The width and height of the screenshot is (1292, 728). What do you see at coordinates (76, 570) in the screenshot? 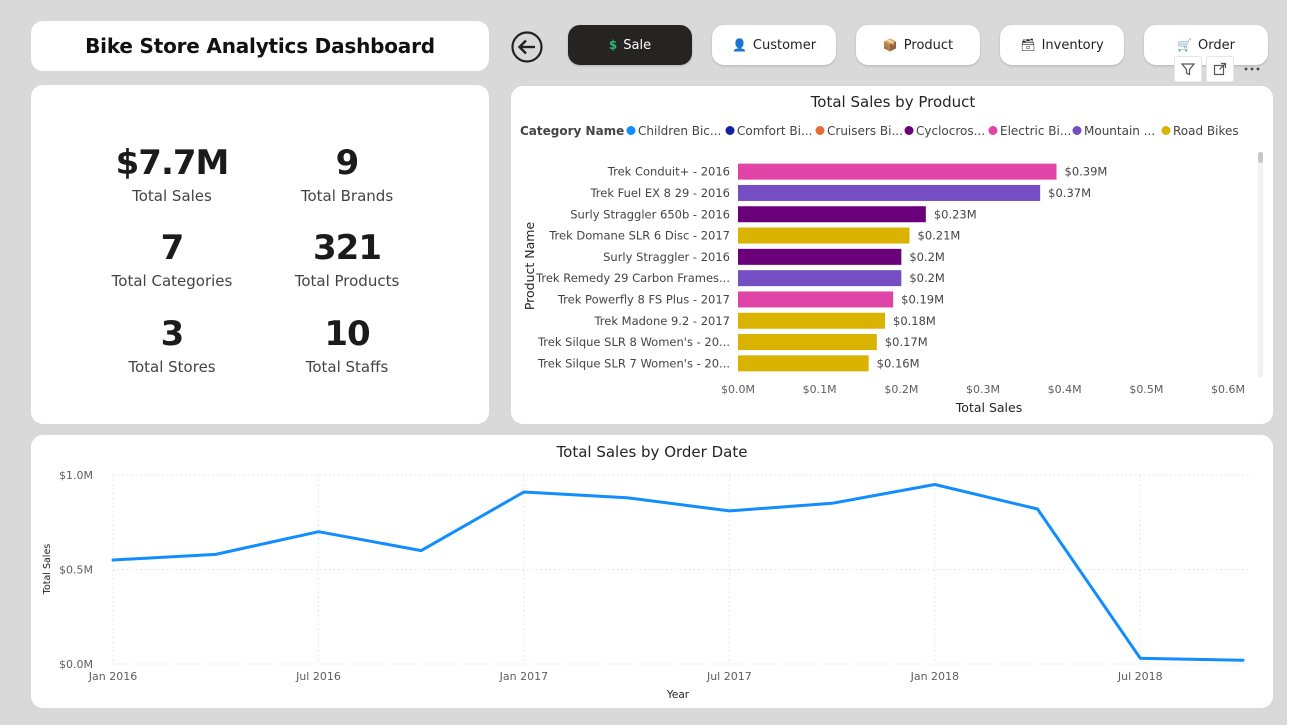
I see `y-tick-label: $0.5M` at bounding box center [76, 570].